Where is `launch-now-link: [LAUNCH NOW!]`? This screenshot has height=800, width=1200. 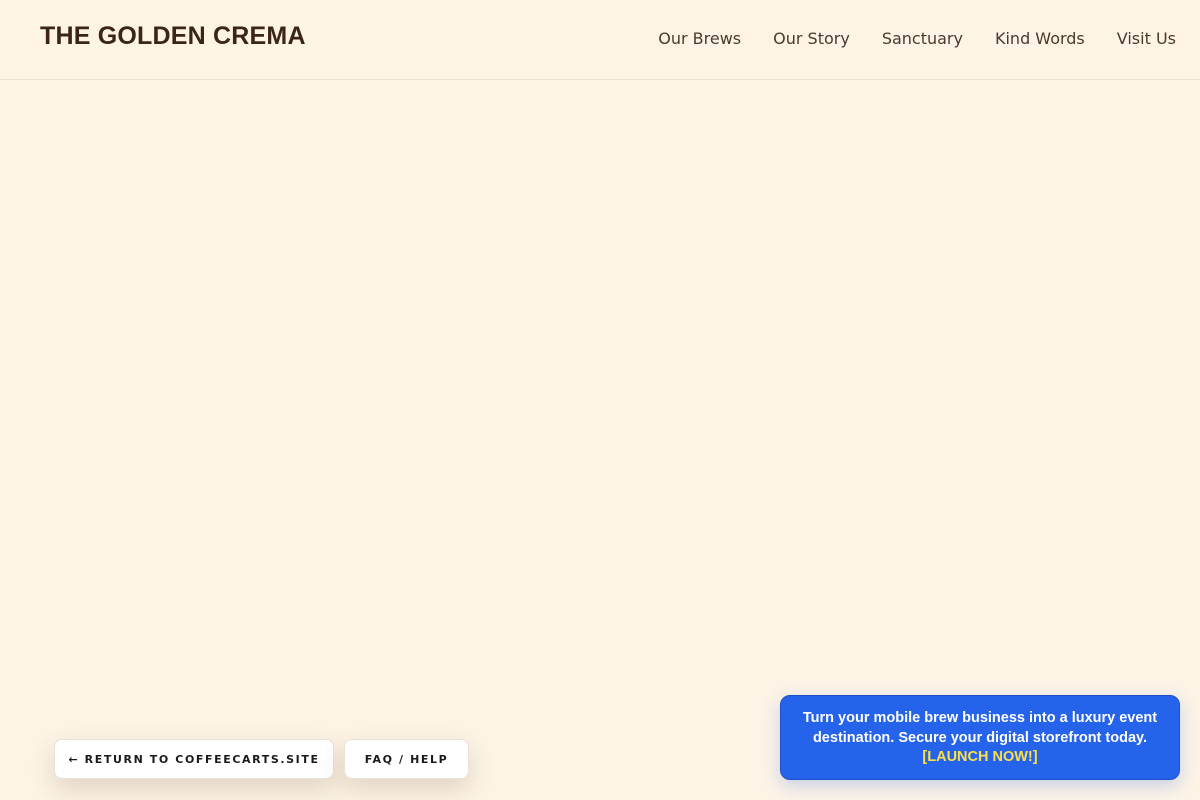 launch-now-link: [LAUNCH NOW!] is located at coordinates (979, 757).